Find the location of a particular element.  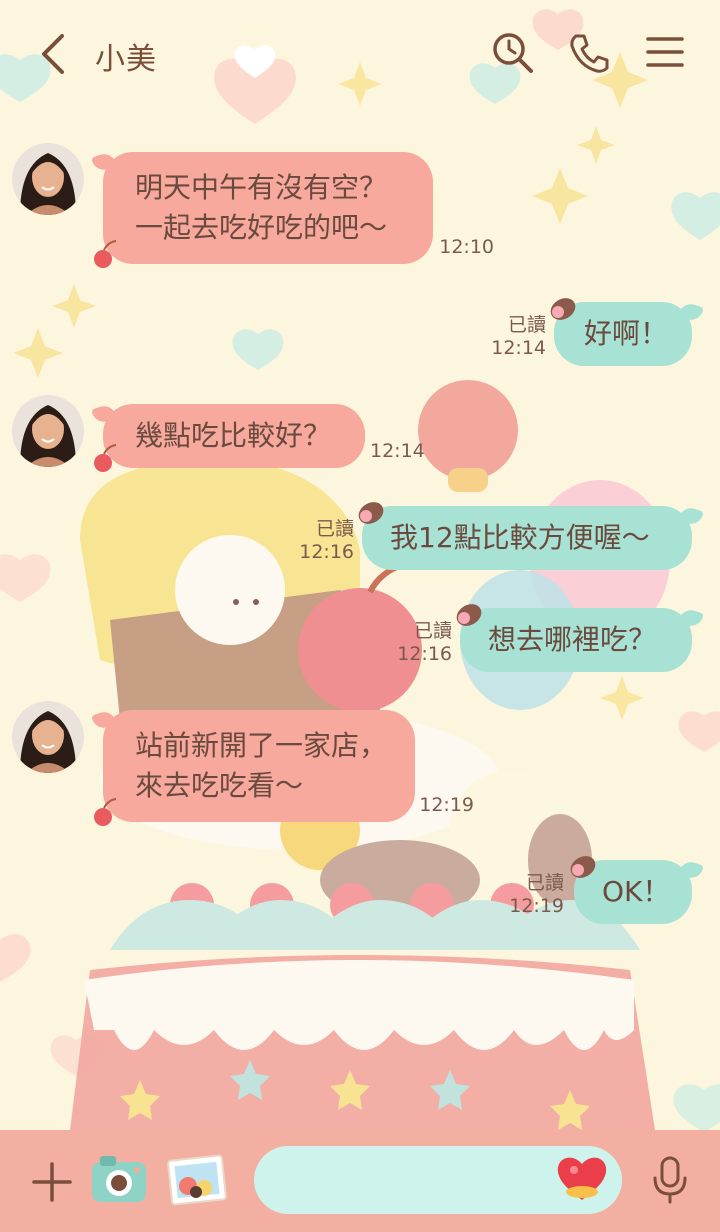

message-bubble-incoming: 站前新開了一家店， 來去吃吃看～ is located at coordinates (259, 766).